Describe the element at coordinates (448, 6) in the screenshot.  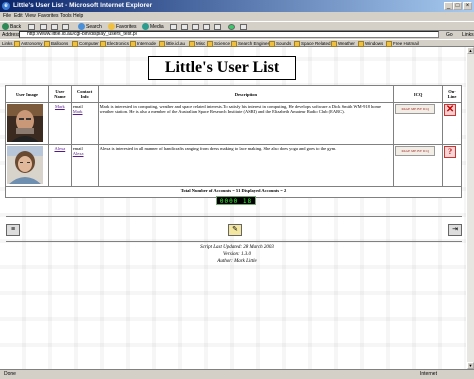
I see `minimize-button: _` at that location.